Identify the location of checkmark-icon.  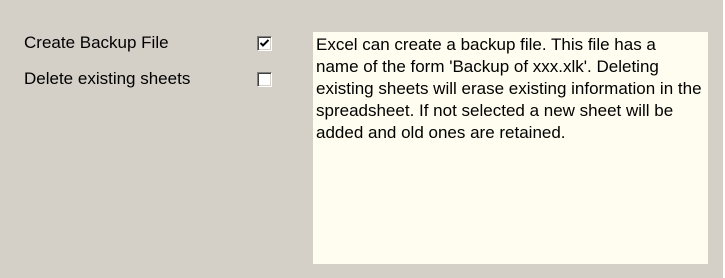
(264, 43).